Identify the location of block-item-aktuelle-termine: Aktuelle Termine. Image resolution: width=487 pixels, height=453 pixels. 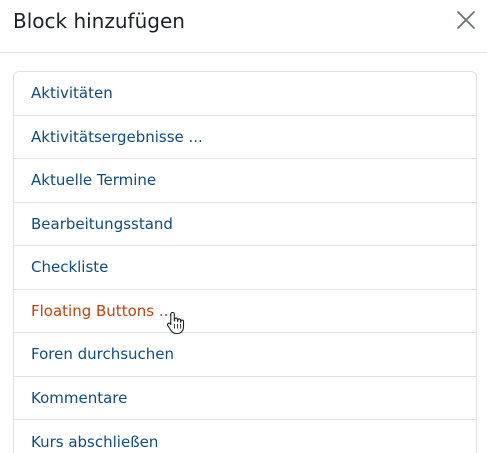
(245, 181).